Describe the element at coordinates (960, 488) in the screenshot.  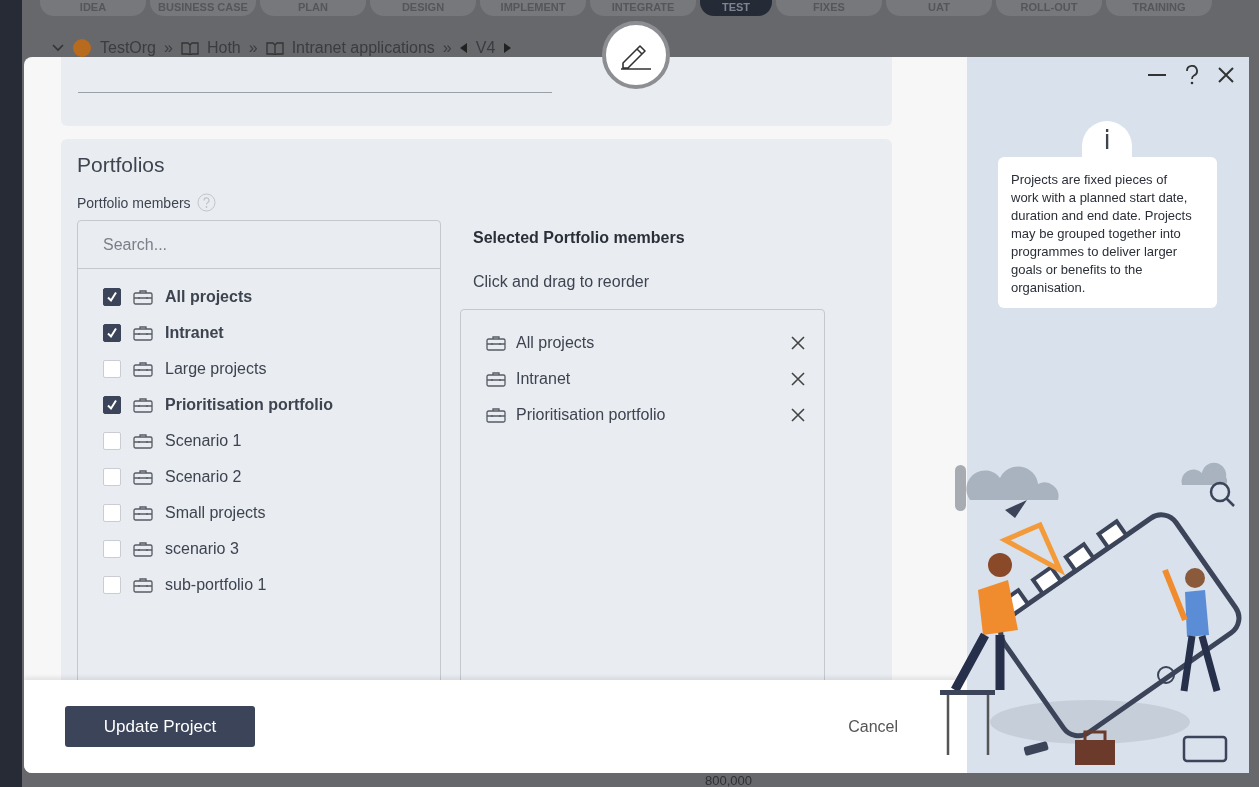
I see `scroll-handle` at that location.